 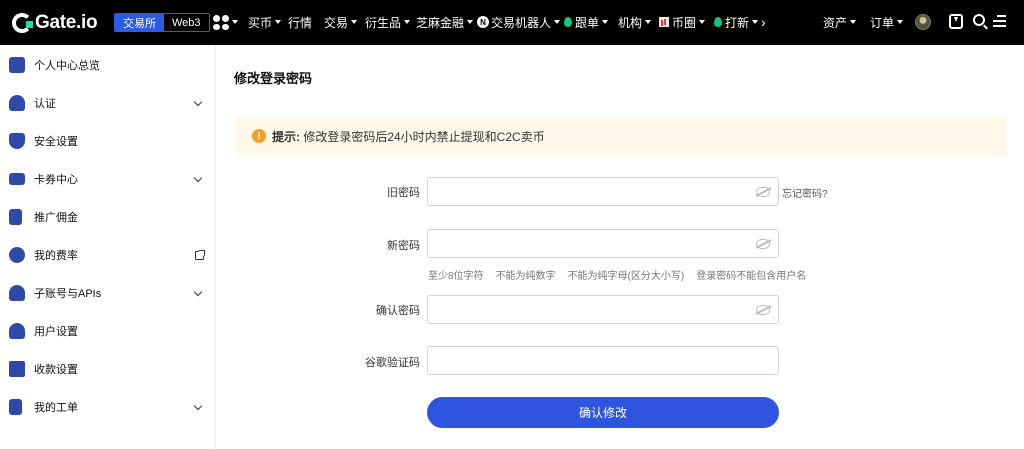 I want to click on nav-institutional: 机构, so click(x=635, y=22).